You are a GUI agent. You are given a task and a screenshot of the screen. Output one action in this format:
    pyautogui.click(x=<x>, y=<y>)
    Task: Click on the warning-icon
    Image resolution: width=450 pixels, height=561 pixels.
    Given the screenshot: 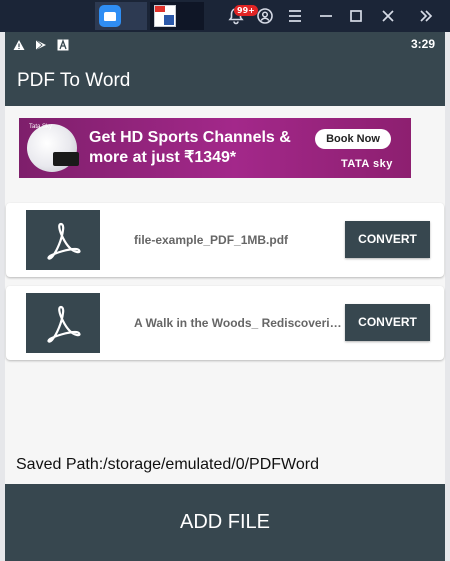 What is the action you would take?
    pyautogui.click(x=19, y=45)
    